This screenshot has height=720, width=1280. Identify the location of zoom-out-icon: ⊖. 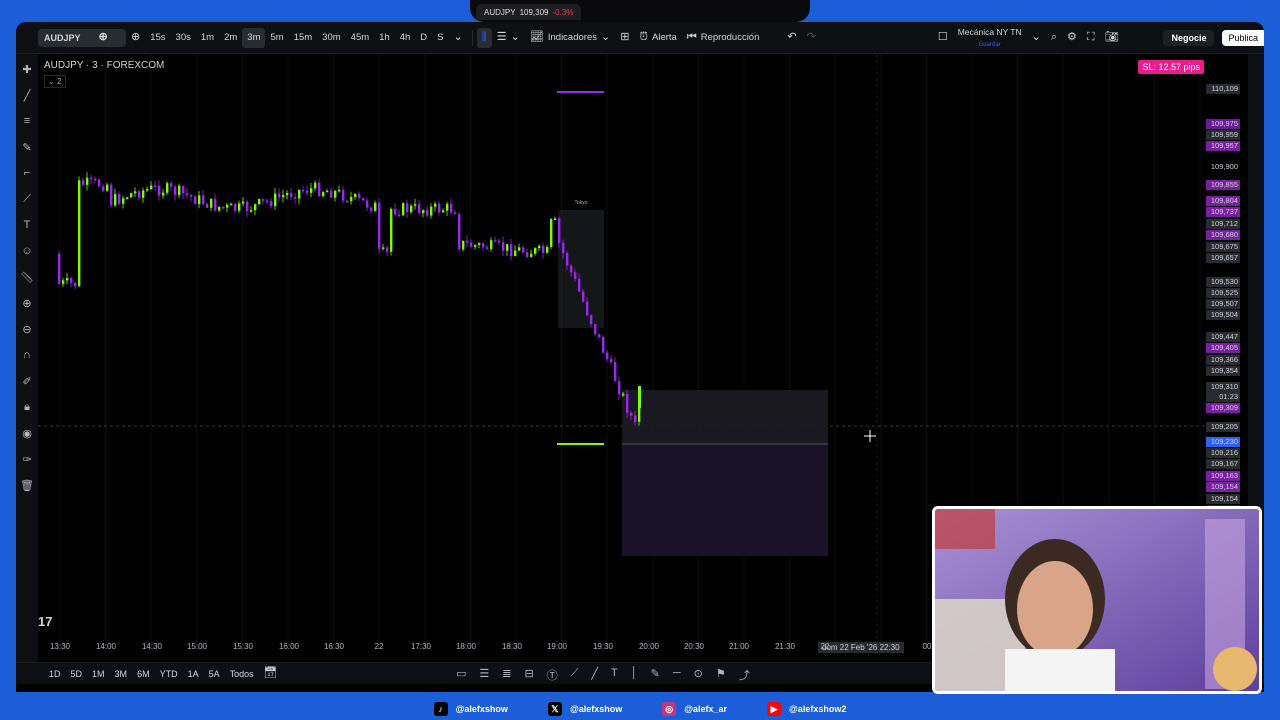
(26, 329).